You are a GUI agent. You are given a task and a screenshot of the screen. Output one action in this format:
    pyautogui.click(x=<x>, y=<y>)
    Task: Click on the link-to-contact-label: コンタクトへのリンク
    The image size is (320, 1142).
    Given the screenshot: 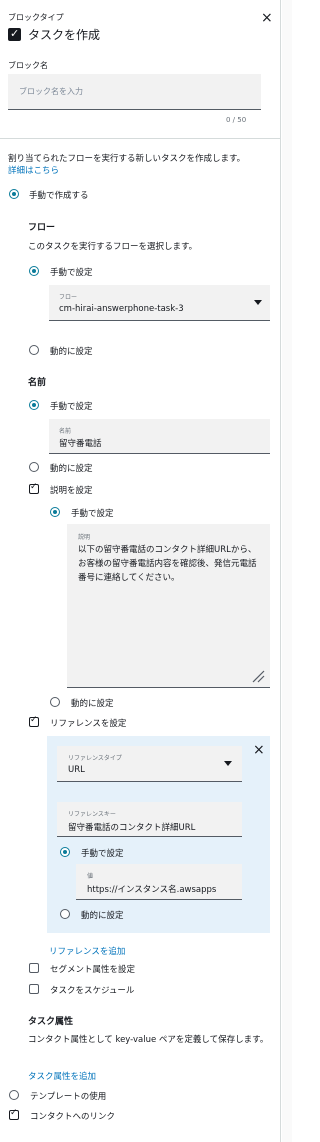 What is the action you would take?
    pyautogui.click(x=73, y=1117)
    